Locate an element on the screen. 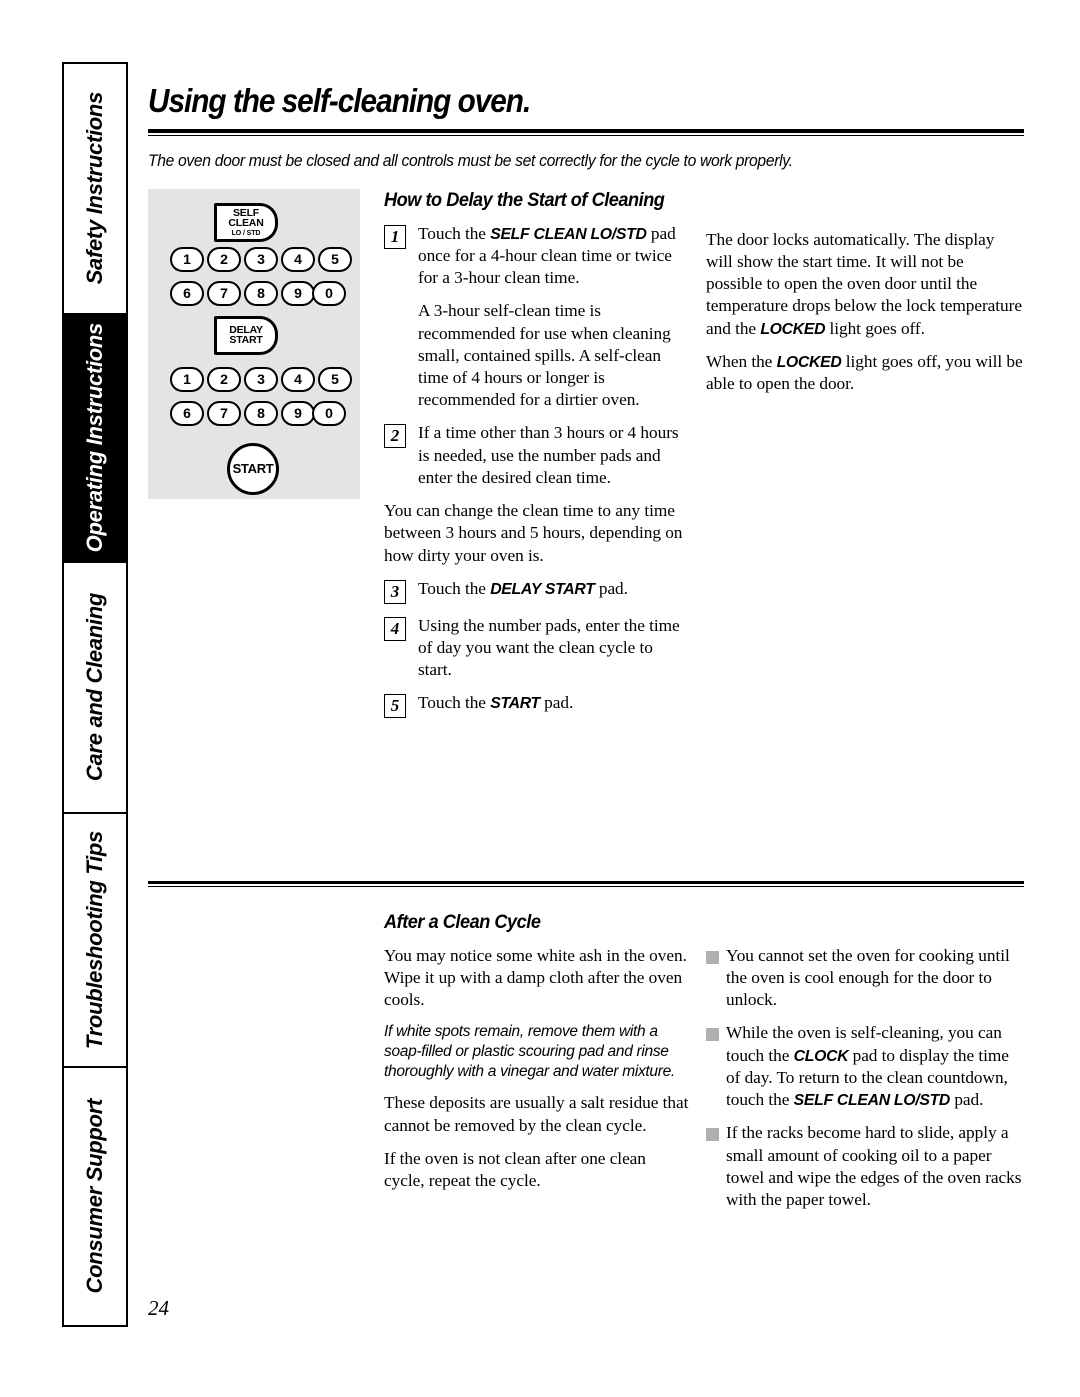  step-5-text-a: Touch the is located at coordinates (454, 703).